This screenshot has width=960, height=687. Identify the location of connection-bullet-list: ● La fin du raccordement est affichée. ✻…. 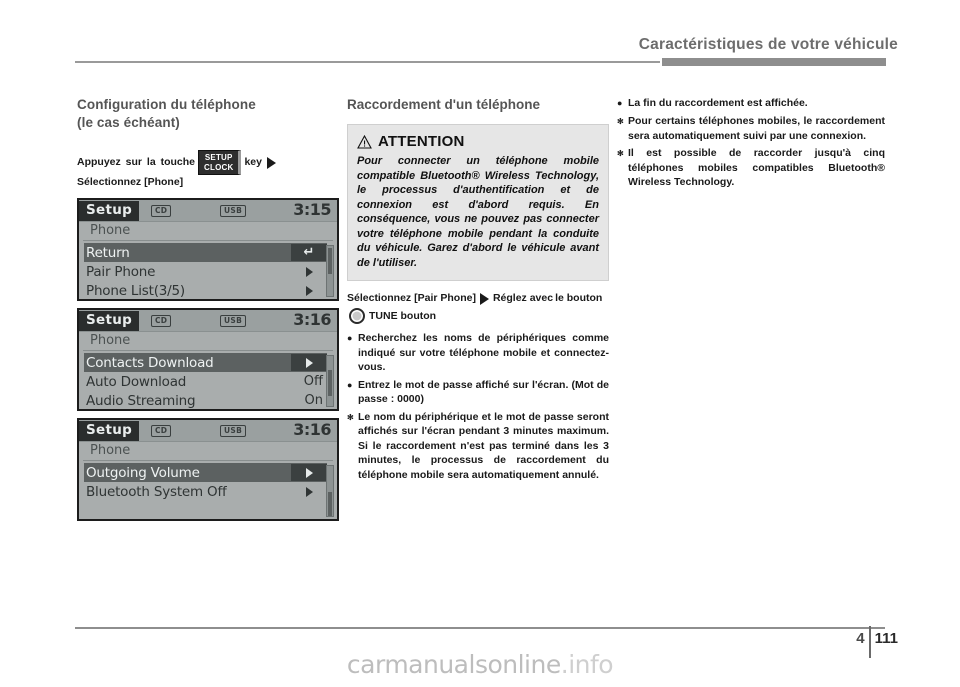
(751, 143).